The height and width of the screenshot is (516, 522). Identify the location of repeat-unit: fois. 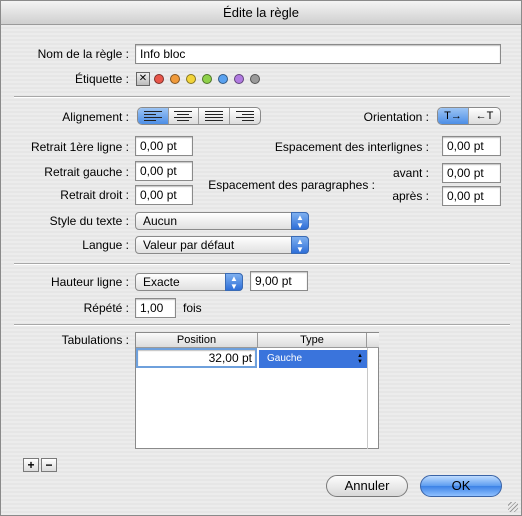
(192, 308).